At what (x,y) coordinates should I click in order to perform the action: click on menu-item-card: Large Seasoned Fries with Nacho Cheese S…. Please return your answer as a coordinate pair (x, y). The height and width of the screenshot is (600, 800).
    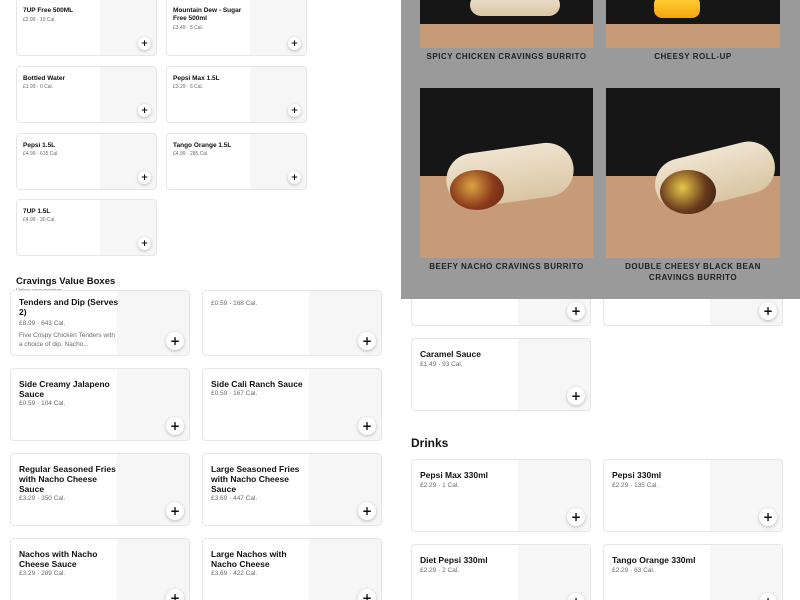
    Looking at the image, I should click on (292, 489).